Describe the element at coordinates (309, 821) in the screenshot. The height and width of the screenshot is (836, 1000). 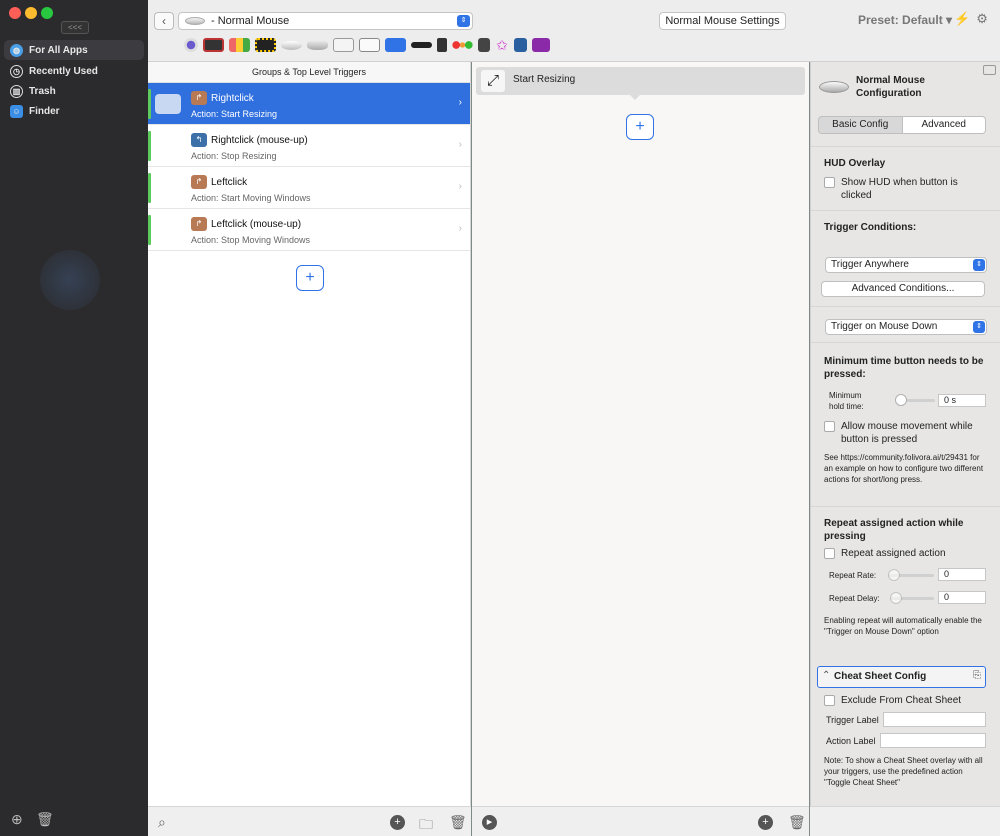
I see `triggers-bottom-bar: ⌕ + 🗀 🗑` at that location.